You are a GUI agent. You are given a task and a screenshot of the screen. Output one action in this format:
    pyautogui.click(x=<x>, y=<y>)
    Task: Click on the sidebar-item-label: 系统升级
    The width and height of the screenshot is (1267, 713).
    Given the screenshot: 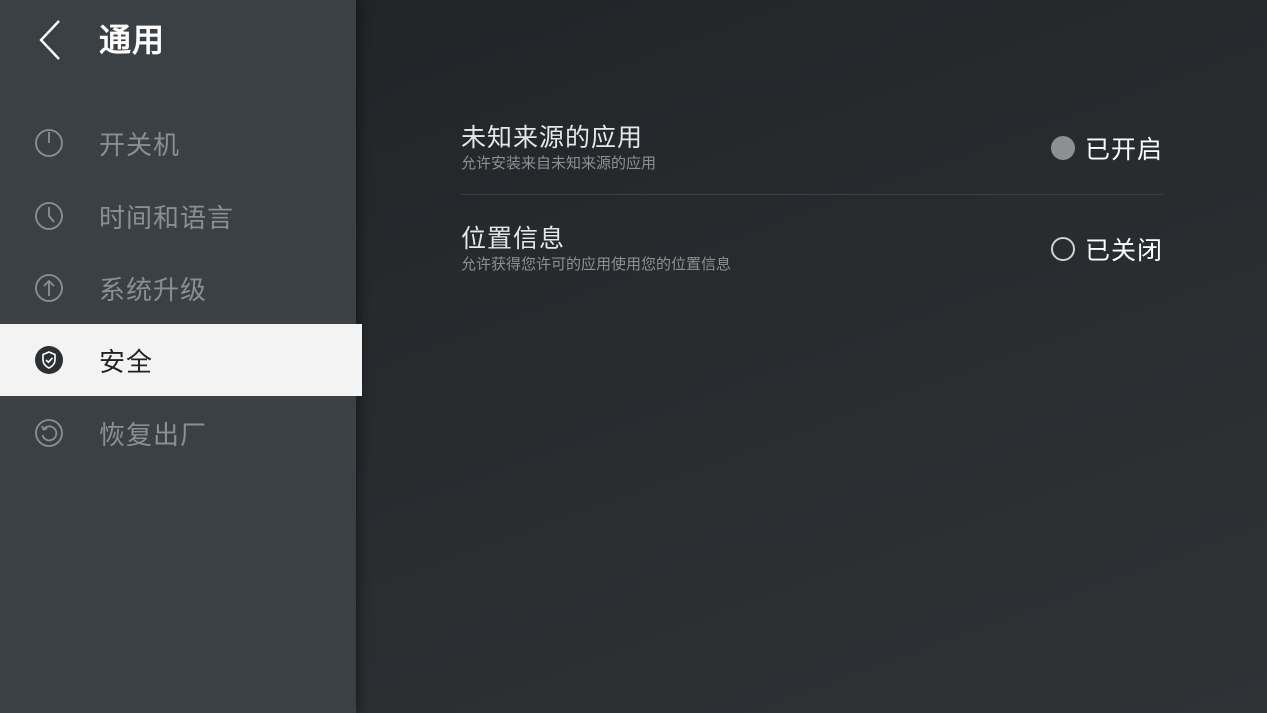 What is the action you would take?
    pyautogui.click(x=153, y=290)
    